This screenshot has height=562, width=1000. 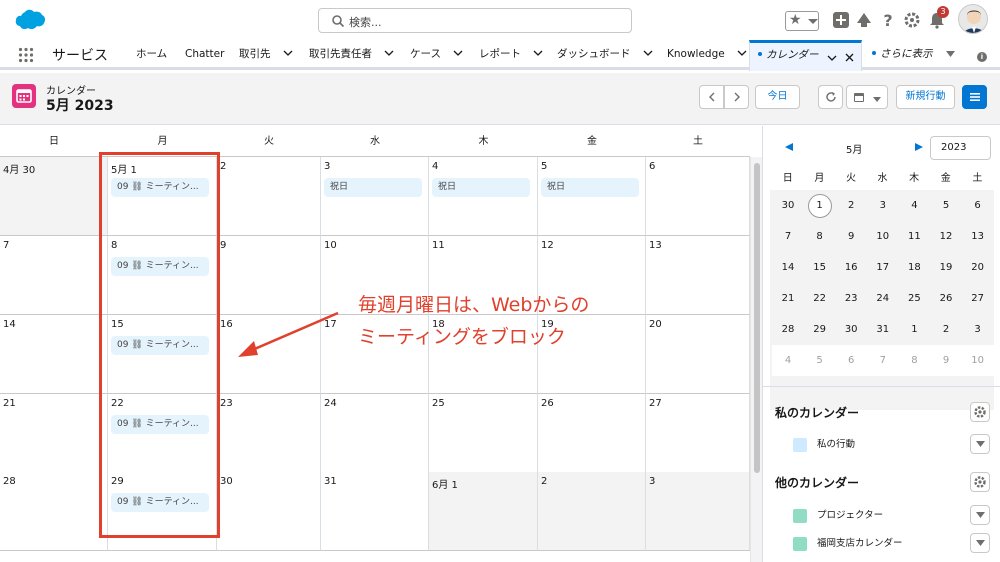 What do you see at coordinates (888, 20) in the screenshot?
I see `help-icon: ?` at bounding box center [888, 20].